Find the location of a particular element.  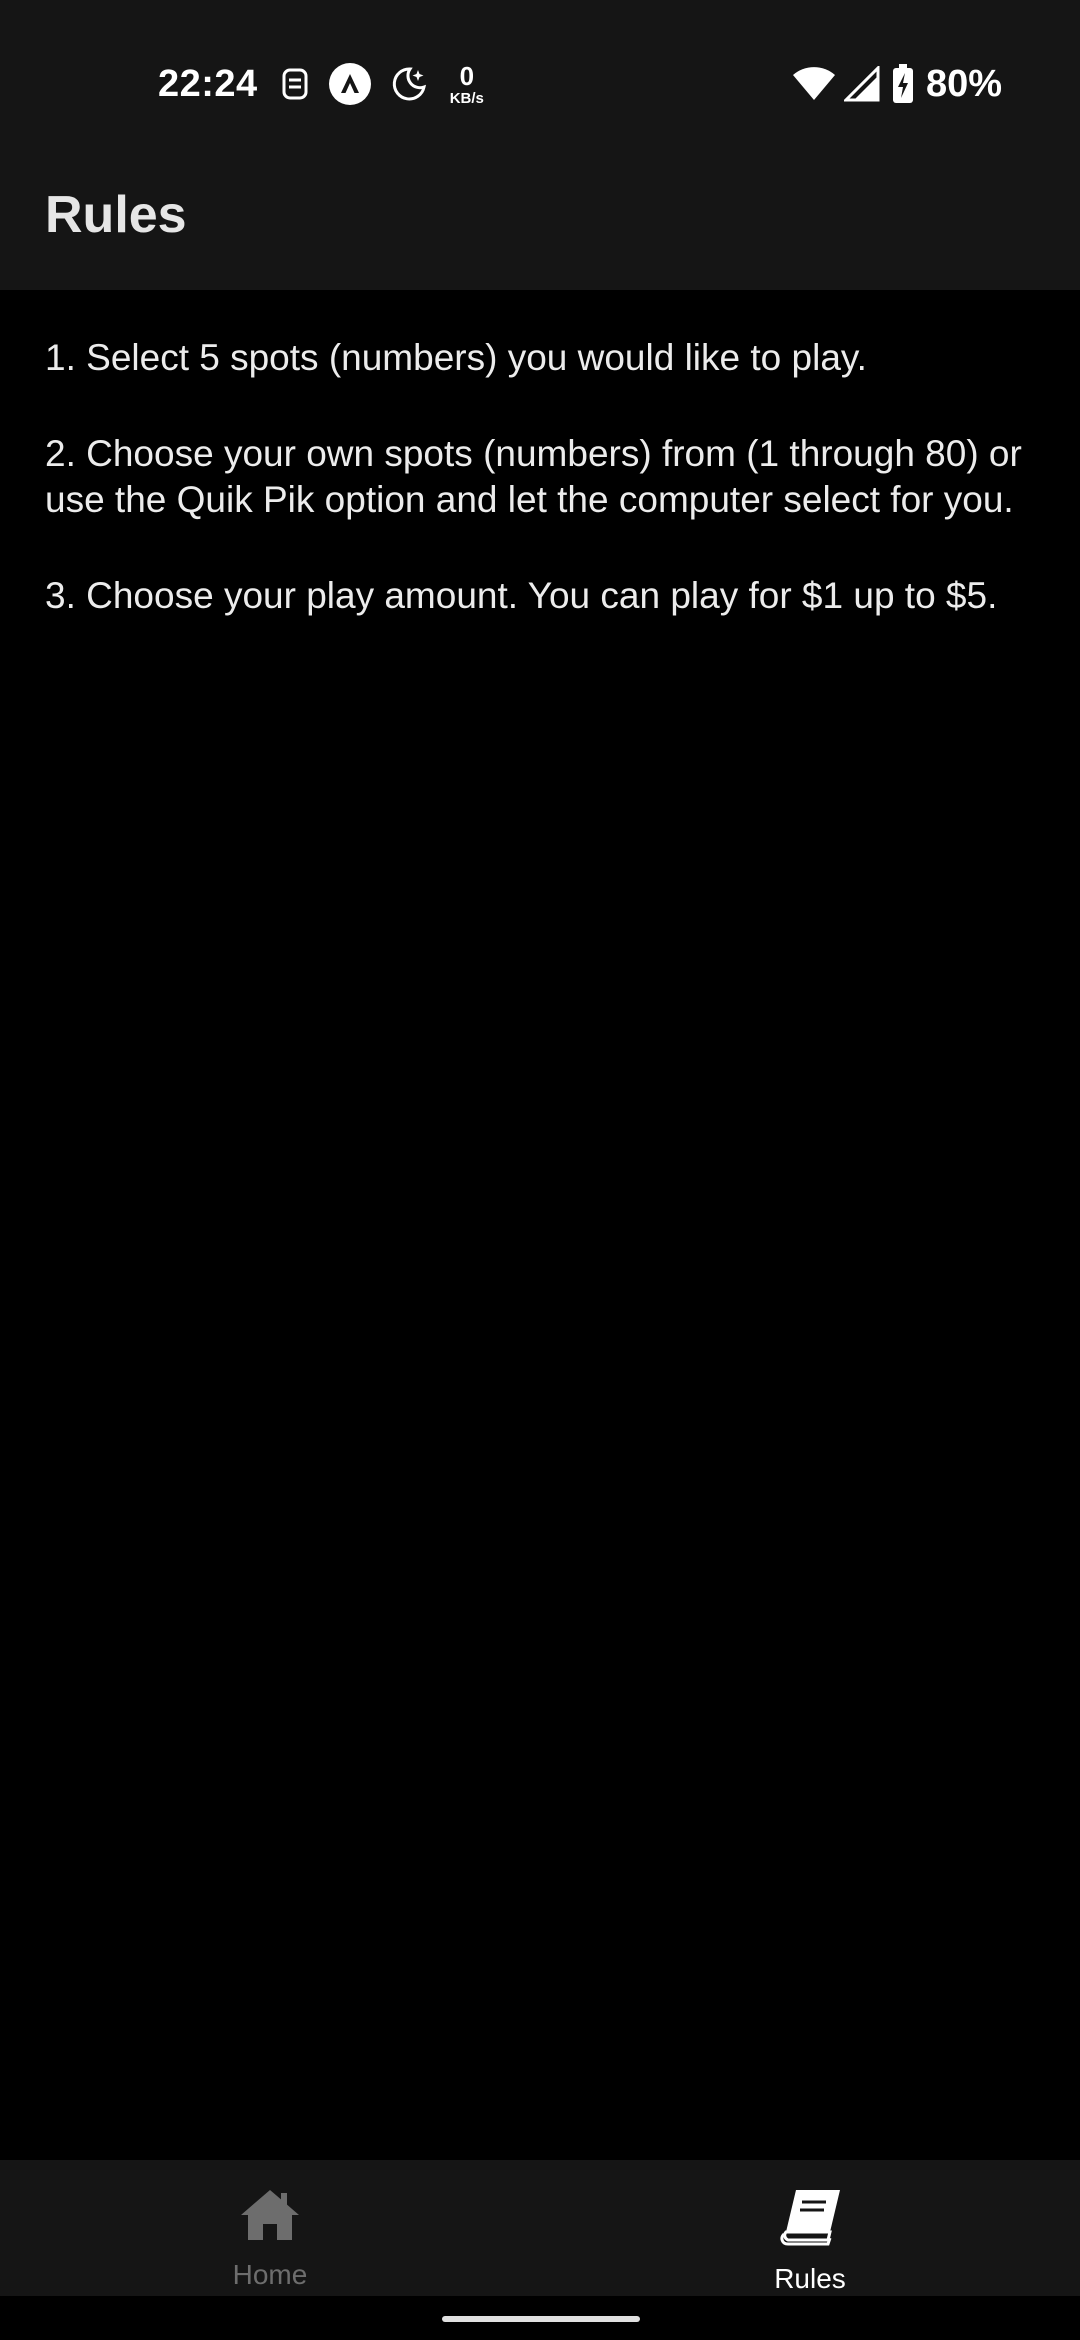

home-icon is located at coordinates (270, 2217).